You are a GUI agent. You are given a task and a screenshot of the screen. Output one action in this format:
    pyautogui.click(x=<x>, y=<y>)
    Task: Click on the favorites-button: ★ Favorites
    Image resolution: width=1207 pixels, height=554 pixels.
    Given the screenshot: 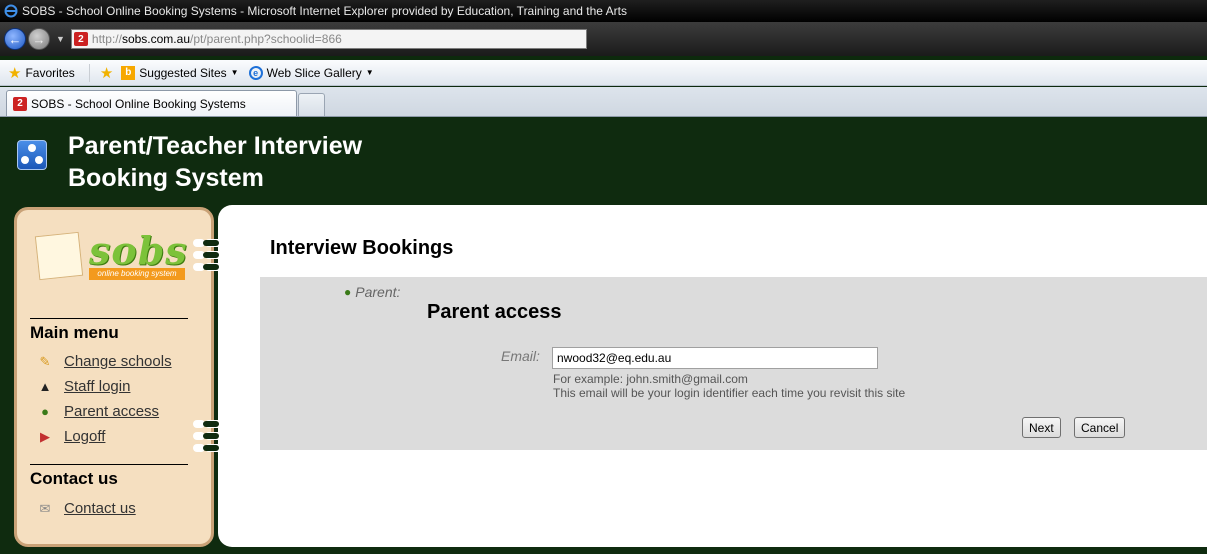 What is the action you would take?
    pyautogui.click(x=41, y=73)
    